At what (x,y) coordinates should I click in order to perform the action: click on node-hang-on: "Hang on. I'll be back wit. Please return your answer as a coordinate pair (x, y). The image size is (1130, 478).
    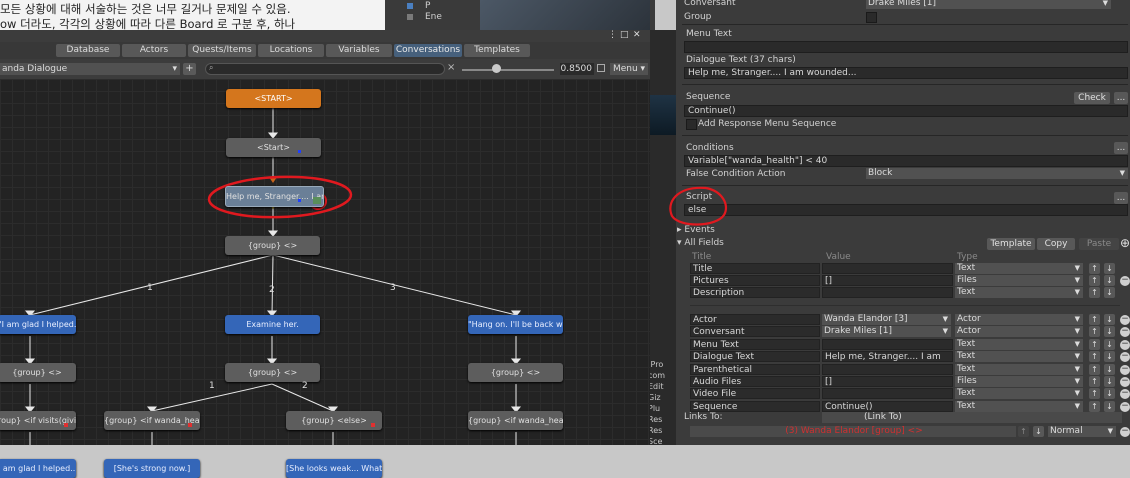
    Looking at the image, I should click on (515, 324).